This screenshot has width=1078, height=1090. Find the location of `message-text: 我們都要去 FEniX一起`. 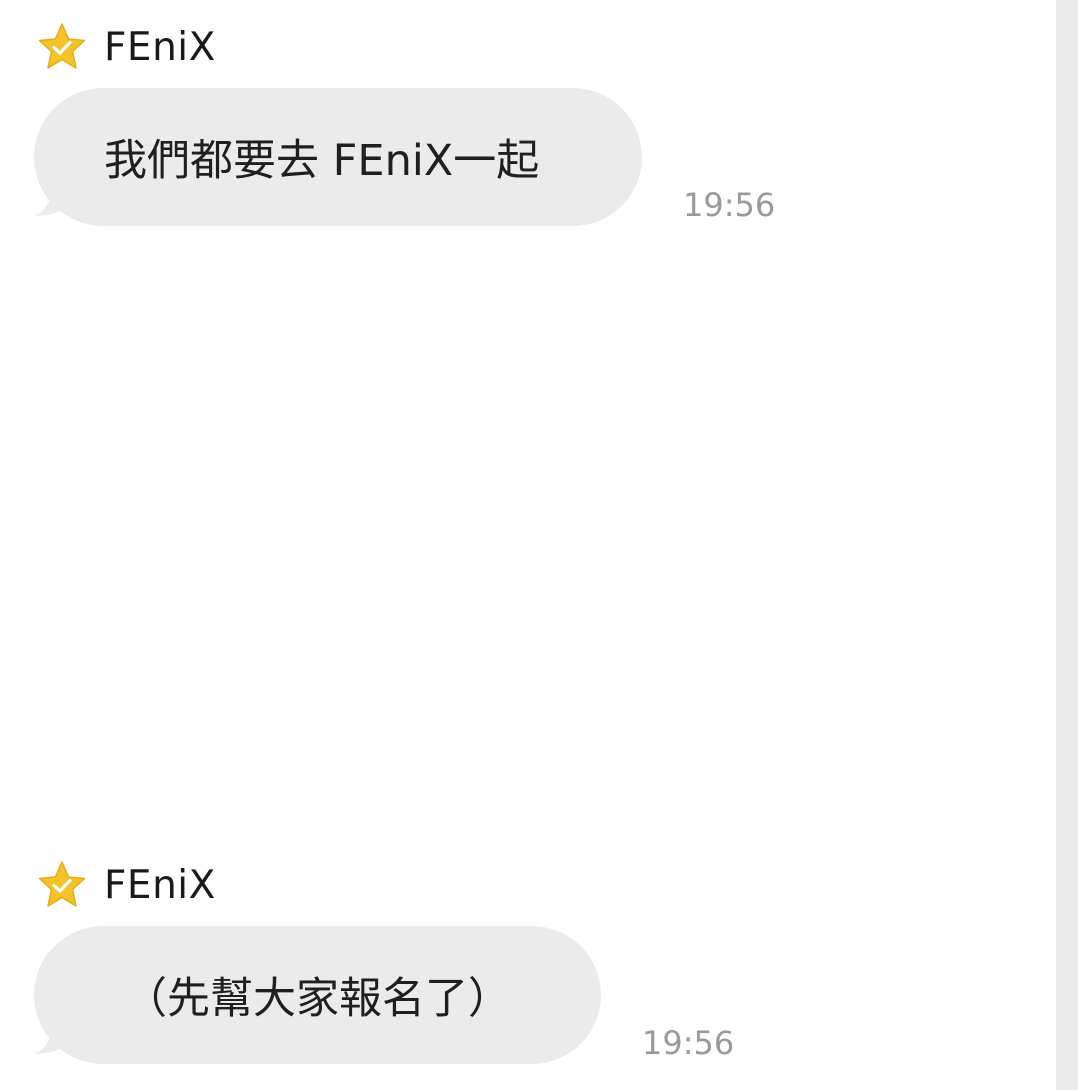

message-text: 我們都要去 FEniX一起 is located at coordinates (322, 161).